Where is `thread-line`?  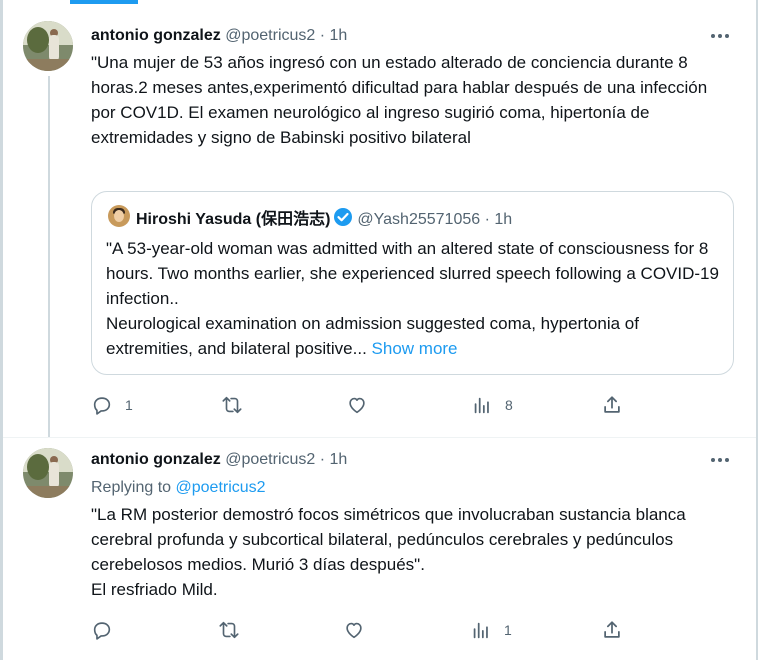 thread-line is located at coordinates (49, 257).